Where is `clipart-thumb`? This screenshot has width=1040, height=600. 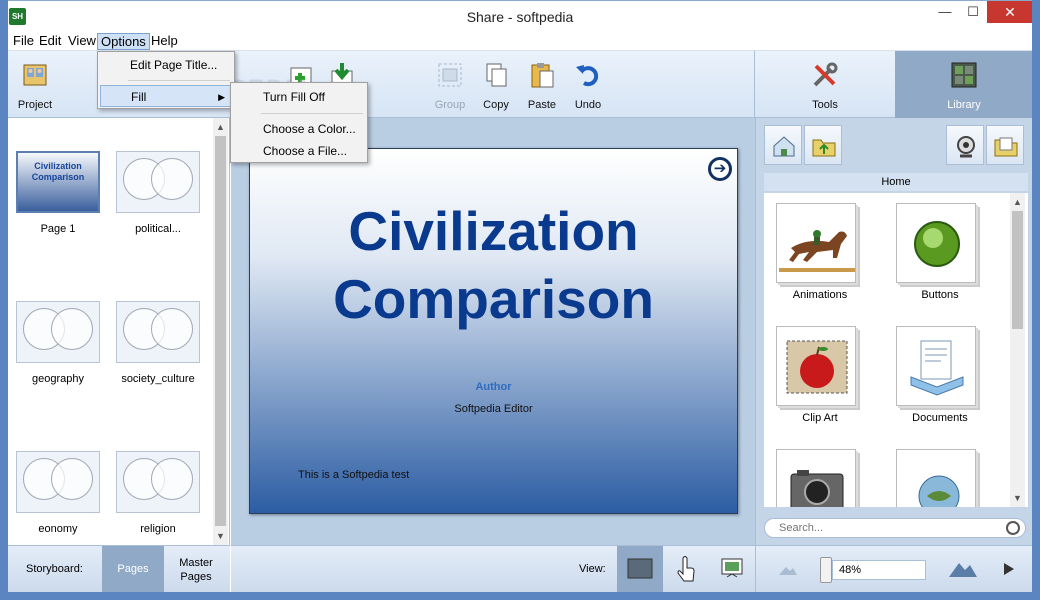
clipart-thumb is located at coordinates (816, 366).